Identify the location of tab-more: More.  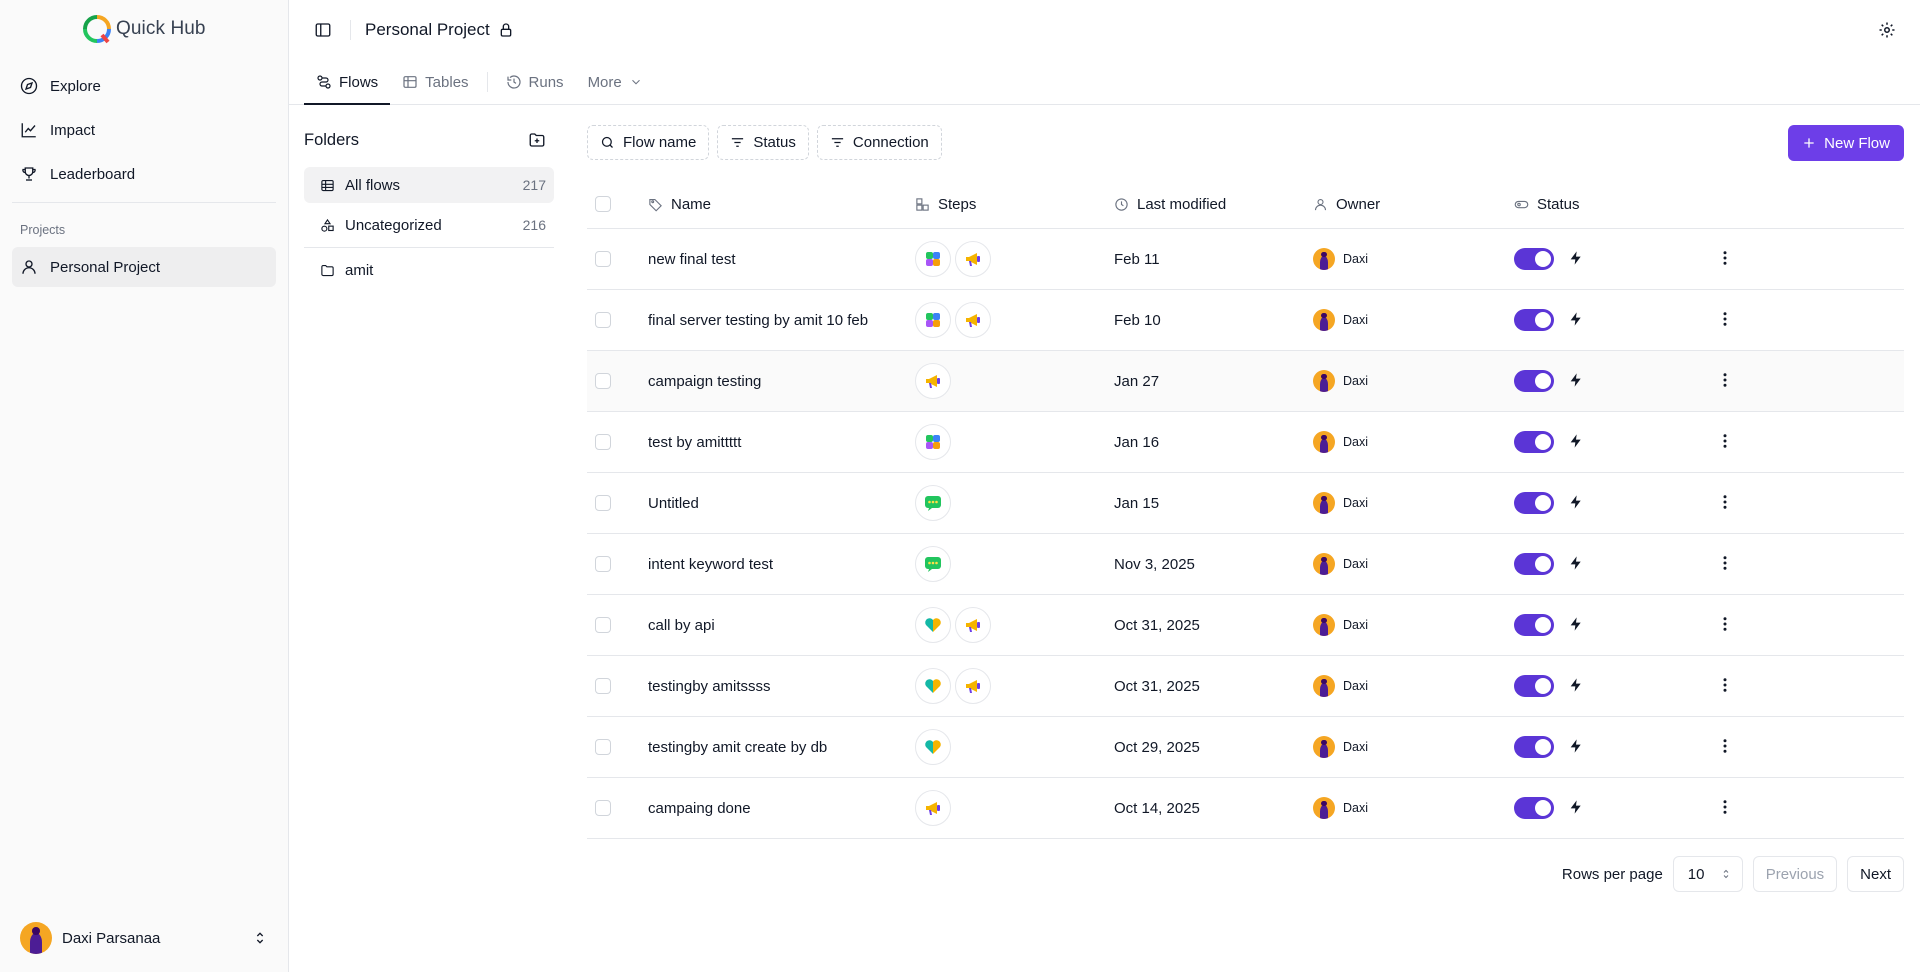
(615, 82).